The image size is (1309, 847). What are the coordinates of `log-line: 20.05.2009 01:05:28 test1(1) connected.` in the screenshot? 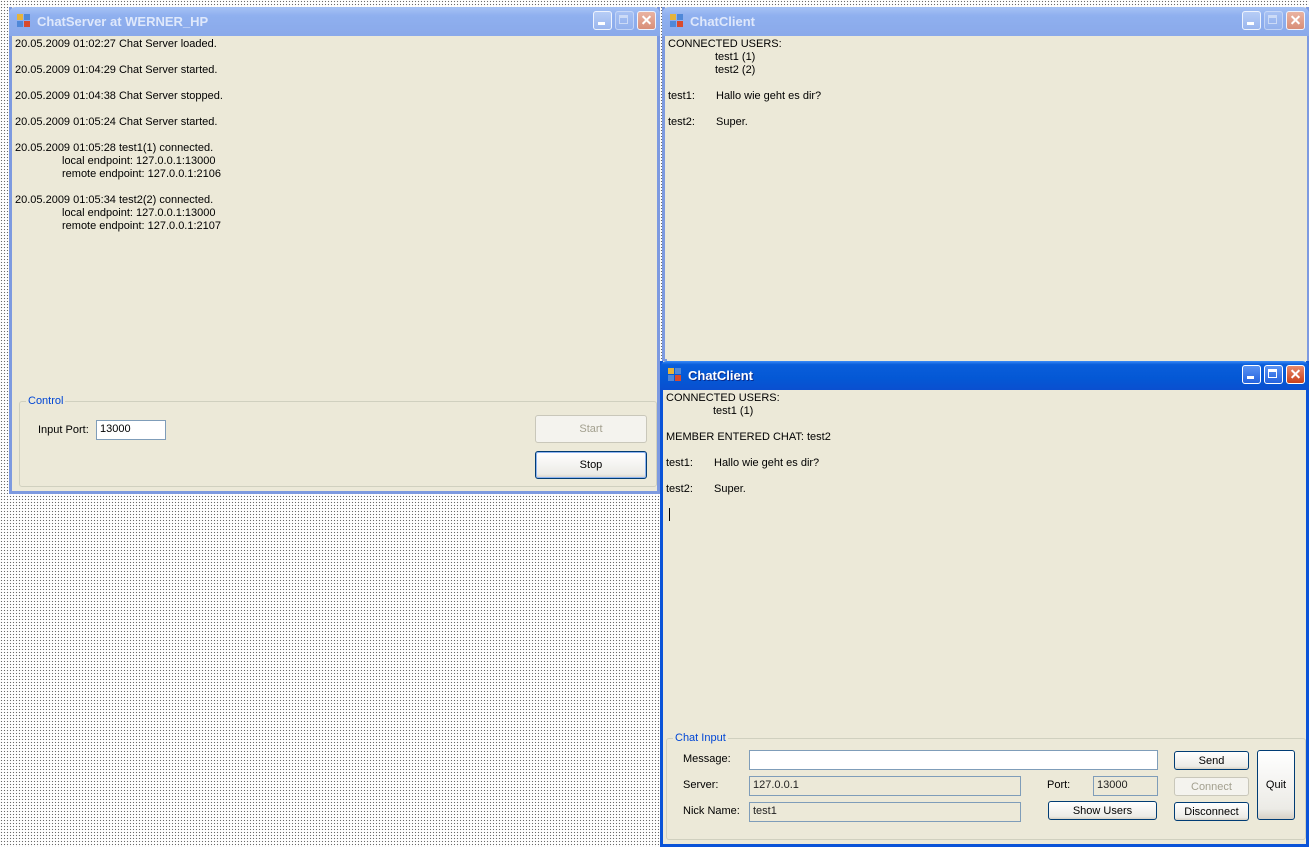 It's located at (114, 148).